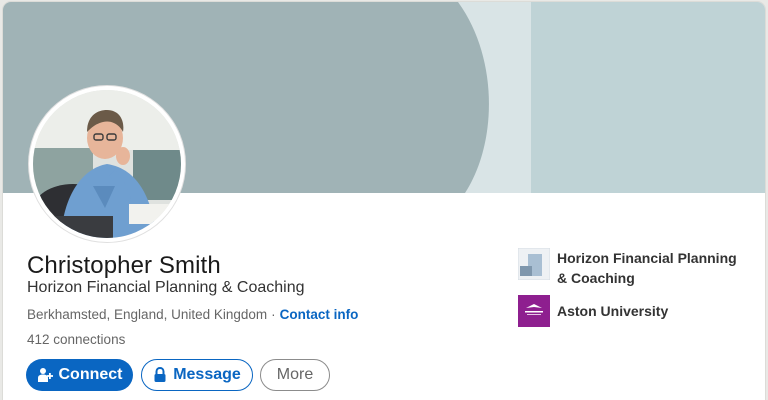  What do you see at coordinates (534, 311) in the screenshot?
I see `aston-university-logo-icon` at bounding box center [534, 311].